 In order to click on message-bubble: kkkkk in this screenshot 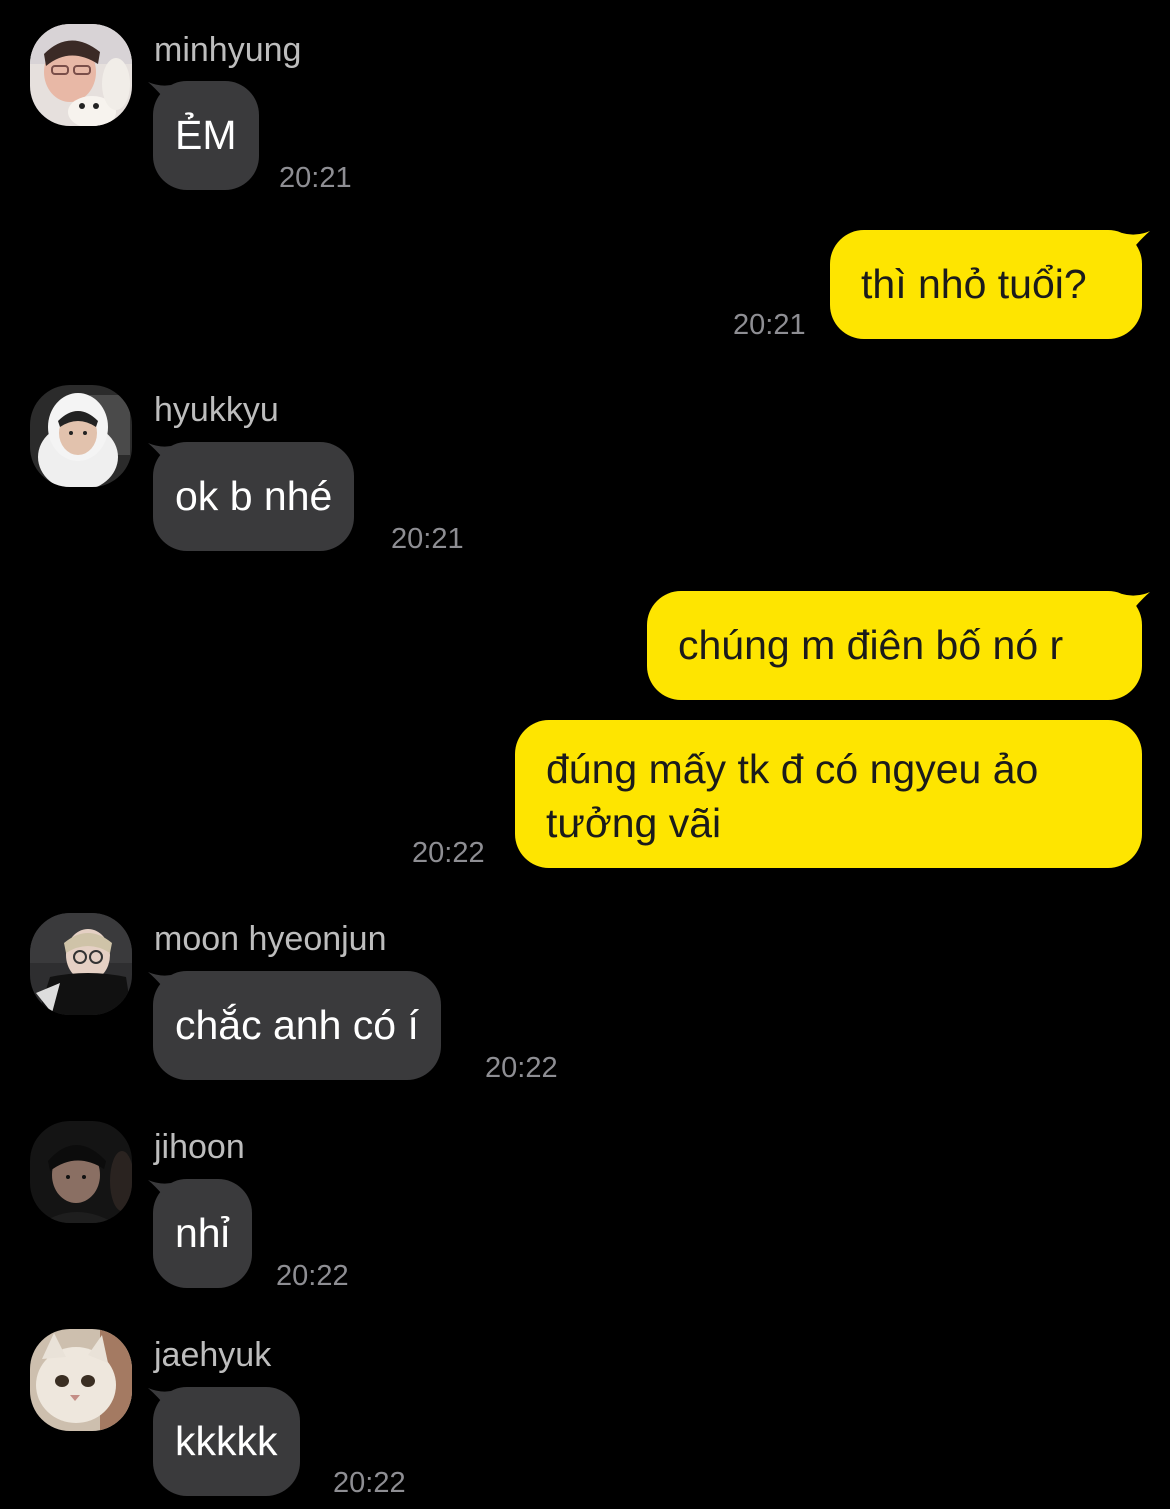, I will do `click(226, 1441)`.